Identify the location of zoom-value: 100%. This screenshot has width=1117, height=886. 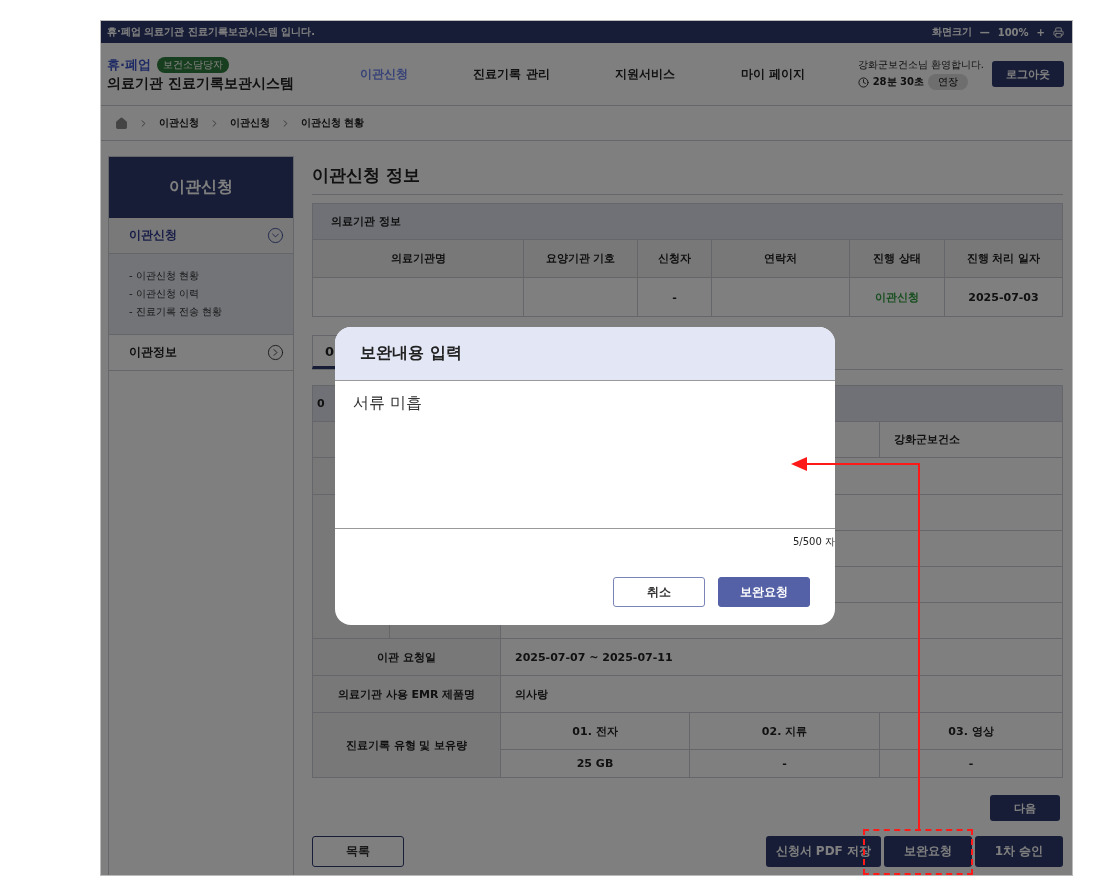
(1013, 32).